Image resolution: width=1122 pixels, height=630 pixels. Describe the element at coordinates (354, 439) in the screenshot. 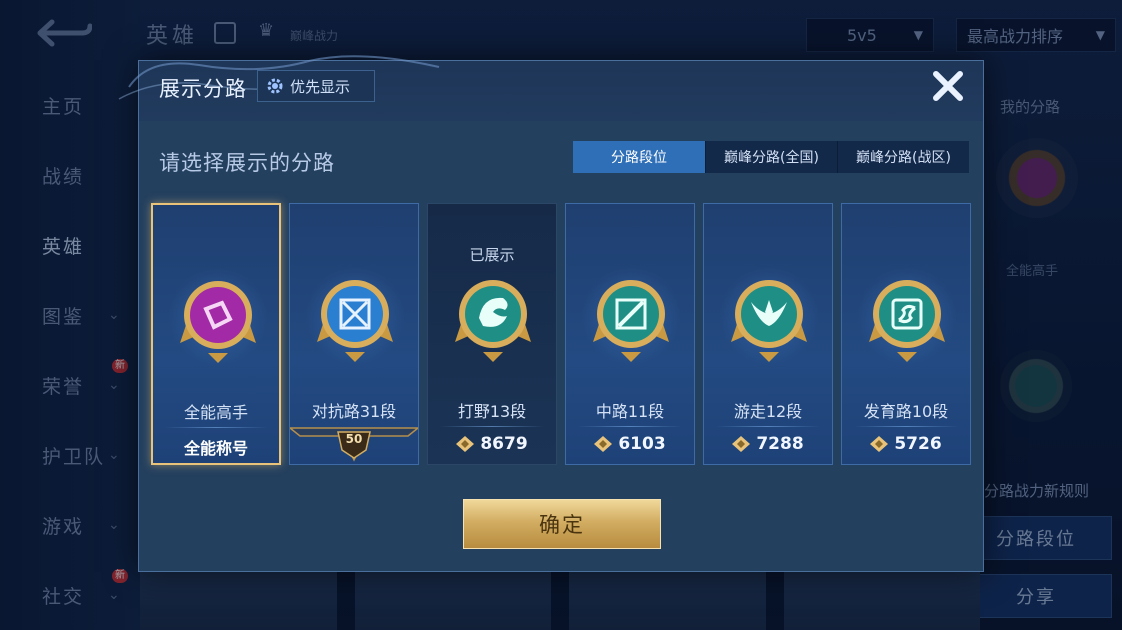

I see `level-badge-value: 50` at that location.